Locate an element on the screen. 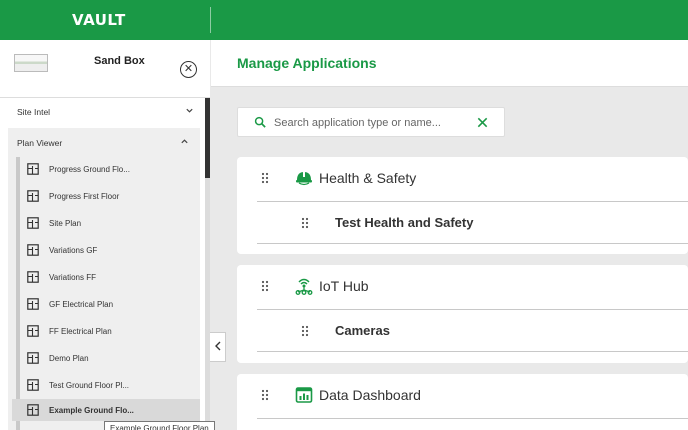  plan-tooltip: Example Ground Floor Plan is located at coordinates (159, 425).